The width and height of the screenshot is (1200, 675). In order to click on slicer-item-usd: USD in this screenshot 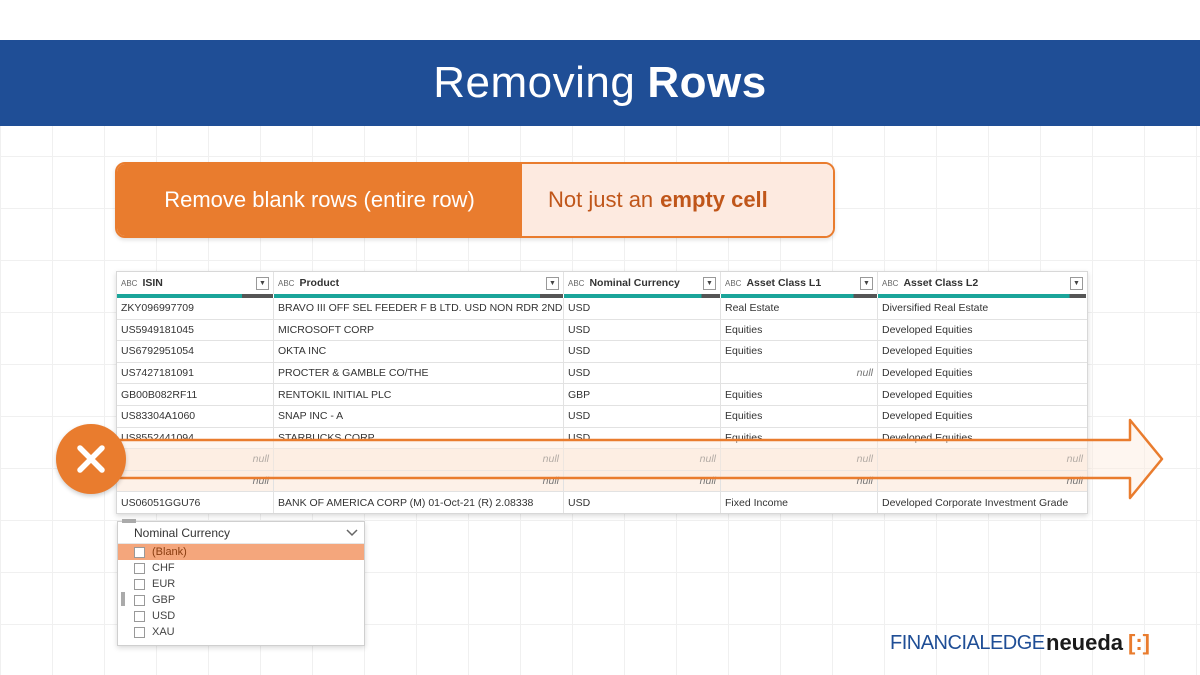, I will do `click(241, 616)`.